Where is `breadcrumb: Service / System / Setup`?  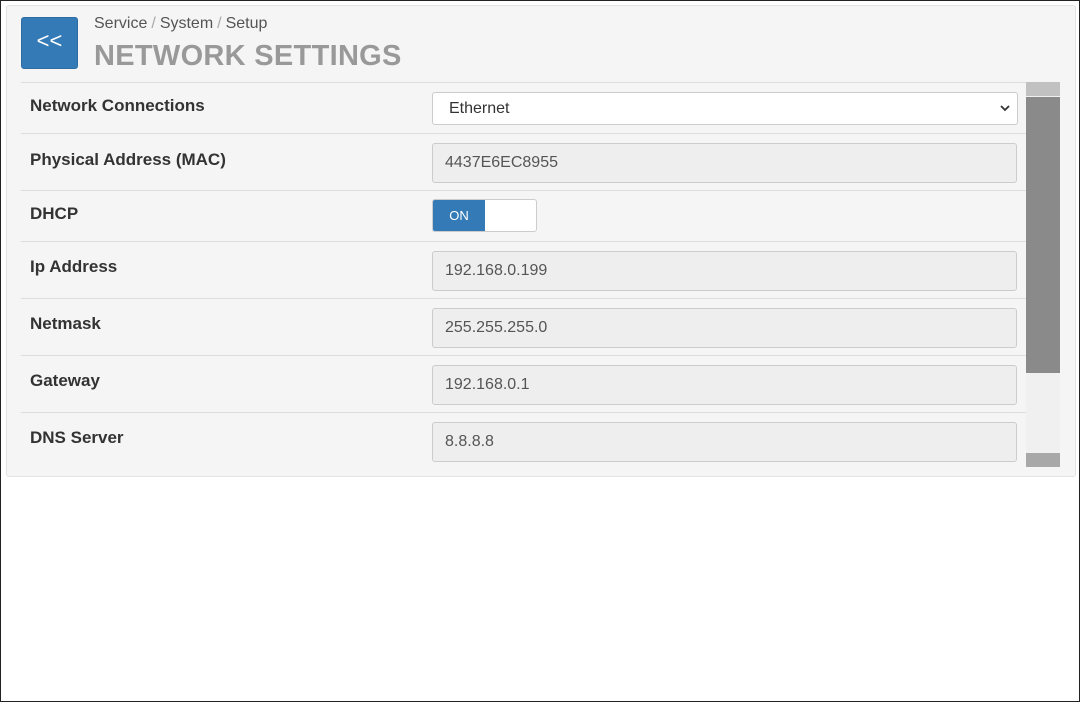 breadcrumb: Service / System / Setup is located at coordinates (180, 24).